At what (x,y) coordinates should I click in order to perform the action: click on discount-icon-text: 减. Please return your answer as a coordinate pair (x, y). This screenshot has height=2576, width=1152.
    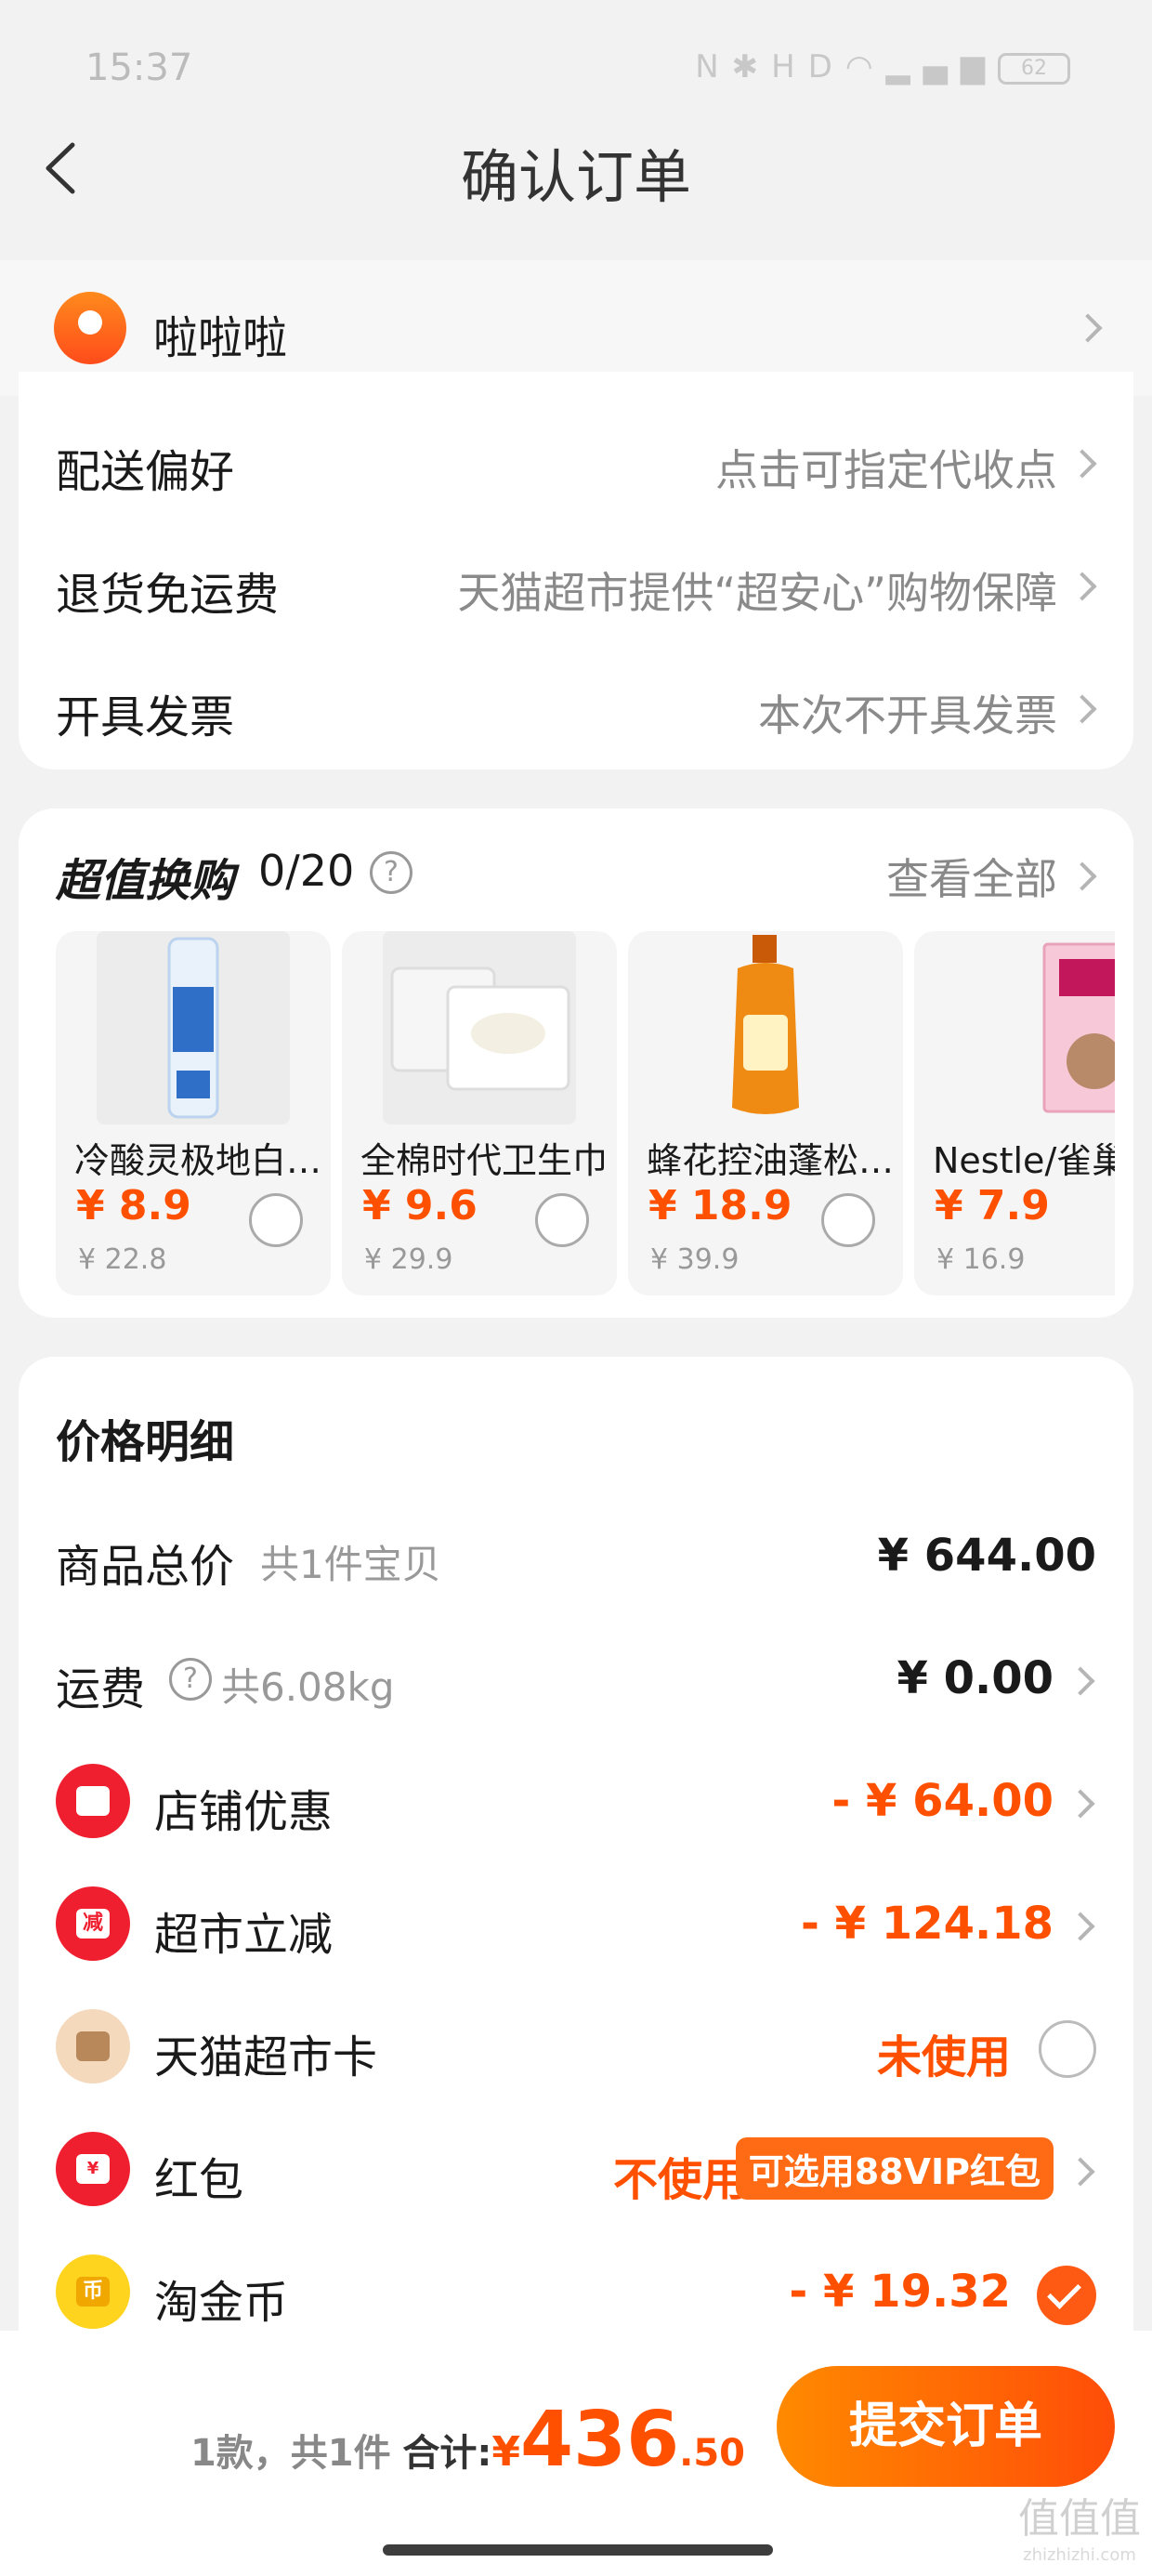
    Looking at the image, I should click on (93, 1924).